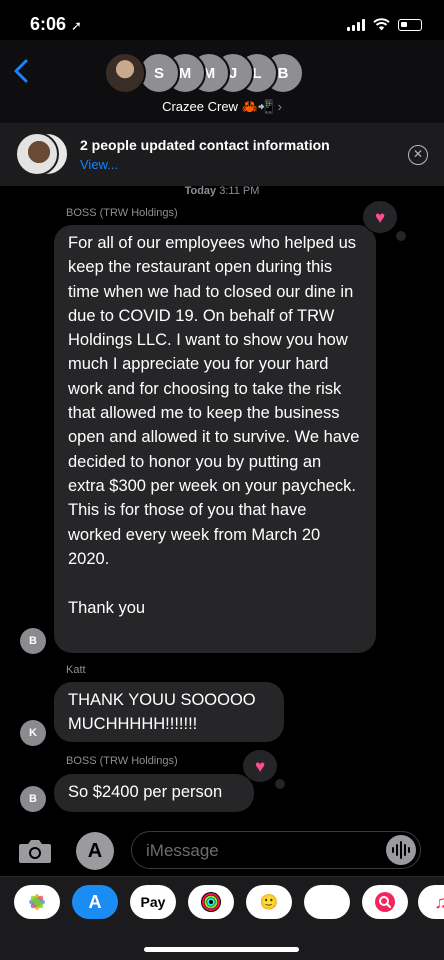 Image resolution: width=444 pixels, height=960 pixels. I want to click on message-text: Thank you, so click(107, 608).